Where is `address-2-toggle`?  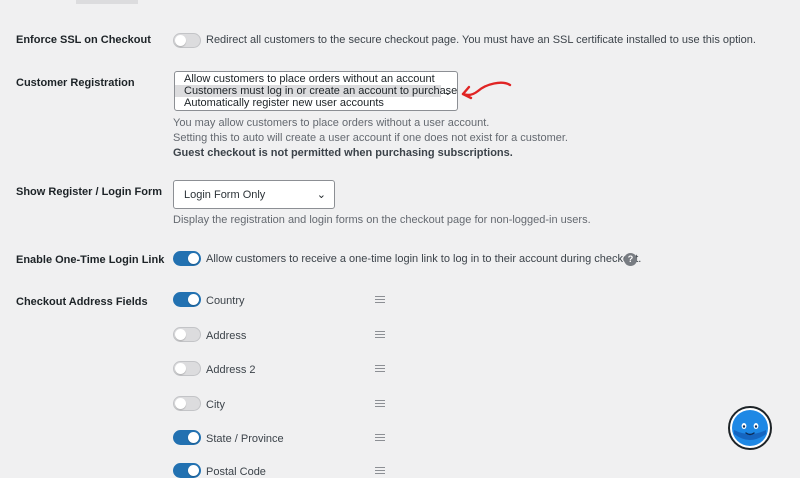
address-2-toggle is located at coordinates (187, 368).